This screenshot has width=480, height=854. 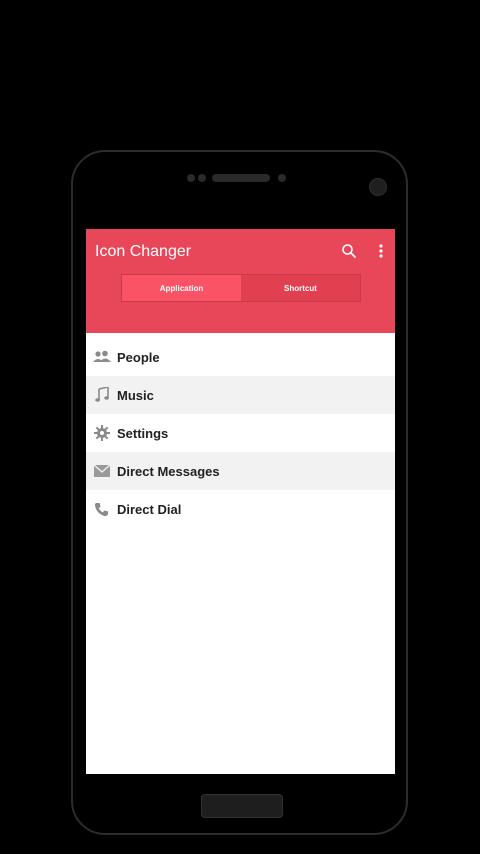 I want to click on tab-bar: Application Shortcut, so click(x=241, y=288).